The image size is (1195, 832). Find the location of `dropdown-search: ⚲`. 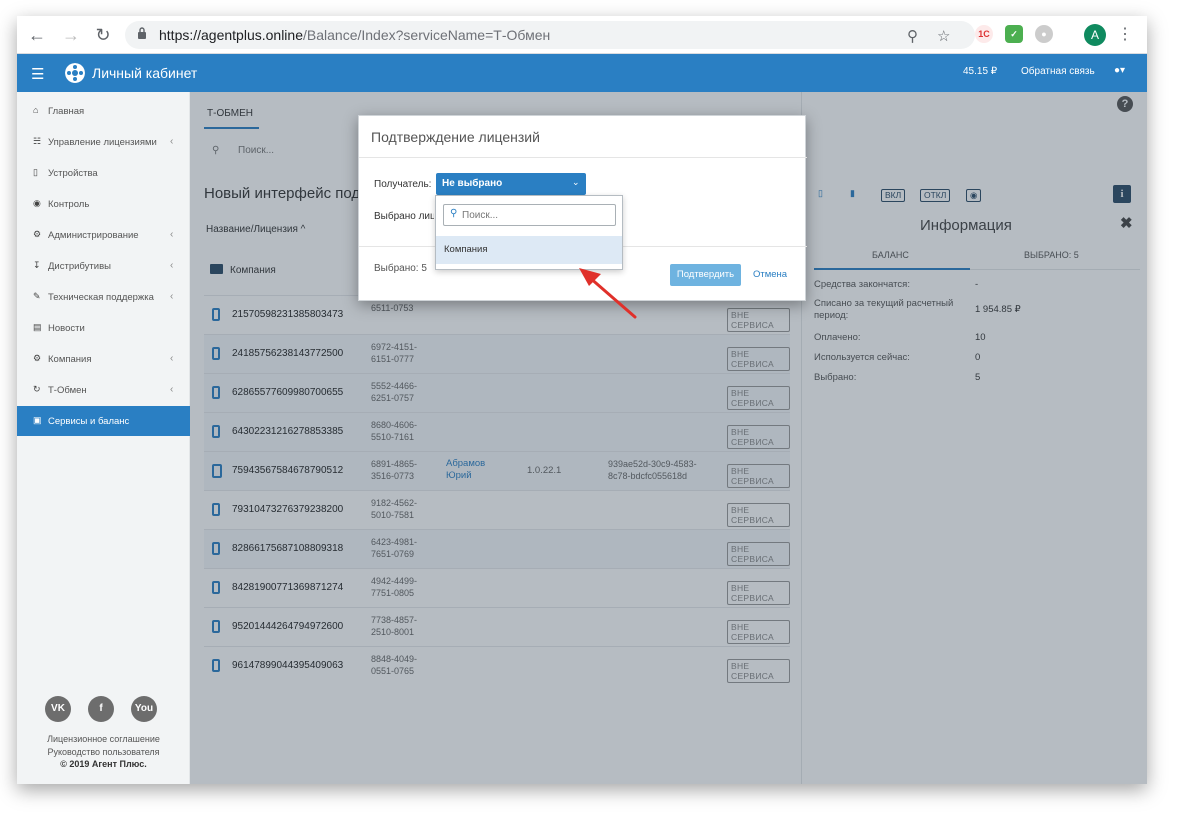

dropdown-search: ⚲ is located at coordinates (529, 215).